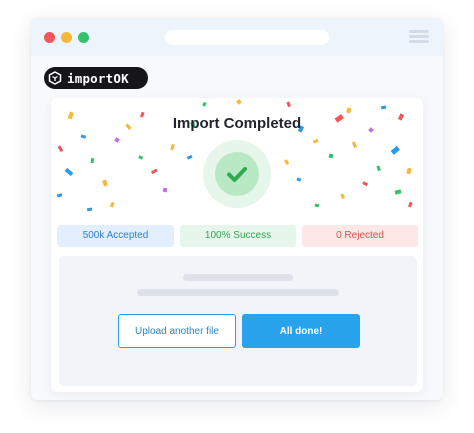  Describe the element at coordinates (177, 331) in the screenshot. I see `upload-another-file-button: Upload another file` at that location.